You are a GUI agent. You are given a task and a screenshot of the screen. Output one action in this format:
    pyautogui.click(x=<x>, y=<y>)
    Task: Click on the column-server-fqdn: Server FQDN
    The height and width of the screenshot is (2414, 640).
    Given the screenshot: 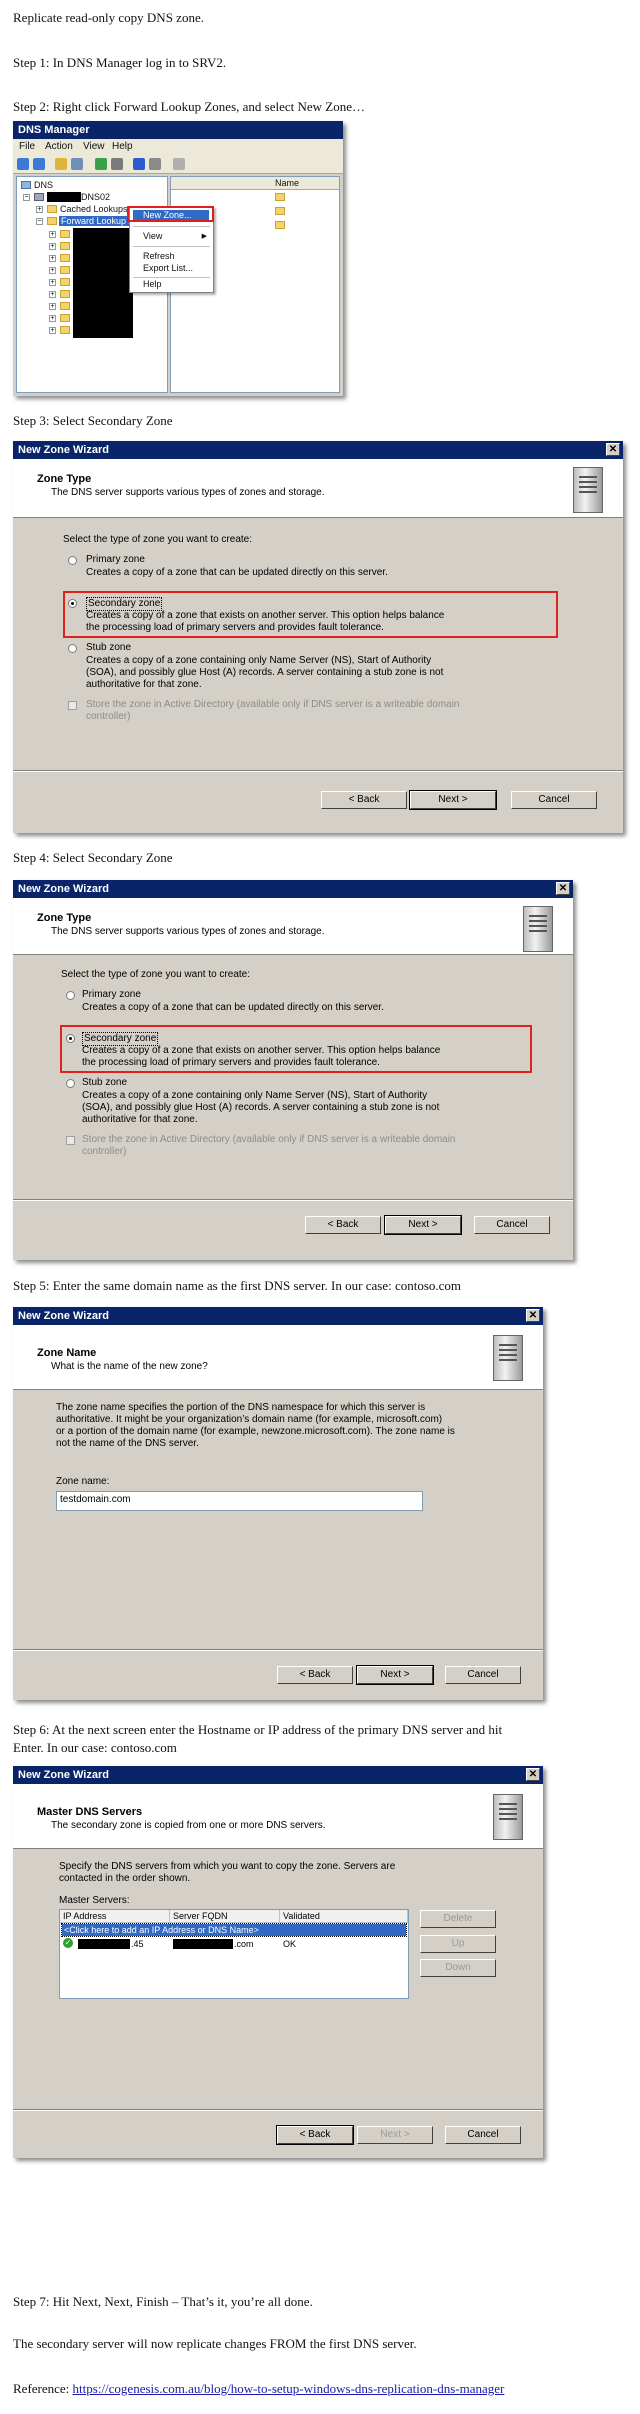 What is the action you would take?
    pyautogui.click(x=225, y=1916)
    